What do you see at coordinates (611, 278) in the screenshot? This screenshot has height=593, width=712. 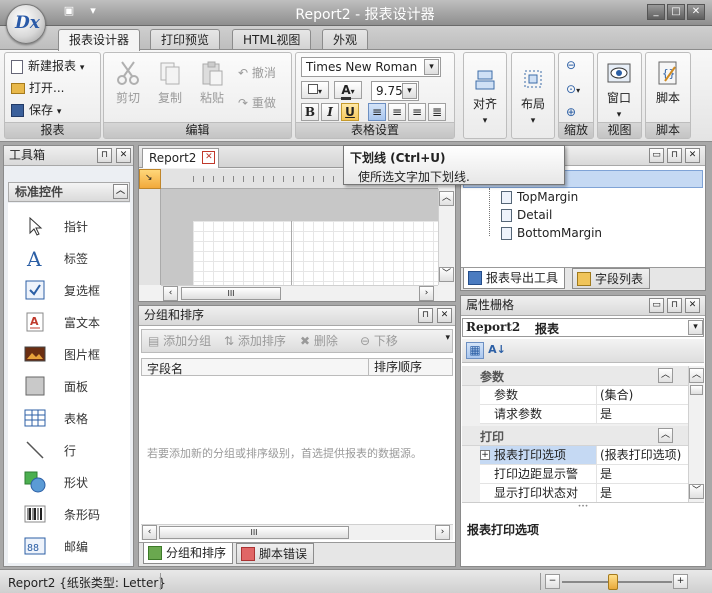 I see `tab-field-list: 字段列表` at bounding box center [611, 278].